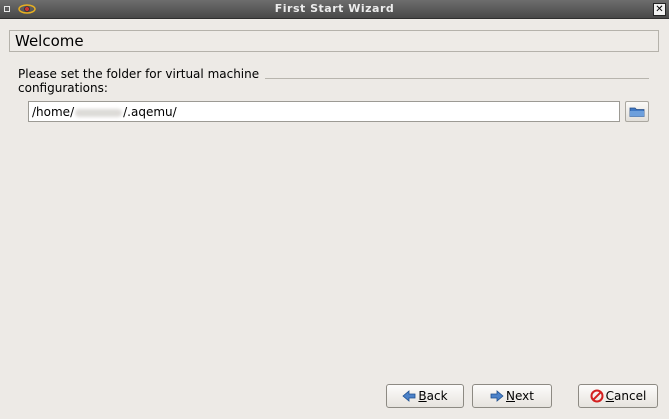 The image size is (669, 419). Describe the element at coordinates (659, 9) in the screenshot. I see `close-icon: ✕` at that location.